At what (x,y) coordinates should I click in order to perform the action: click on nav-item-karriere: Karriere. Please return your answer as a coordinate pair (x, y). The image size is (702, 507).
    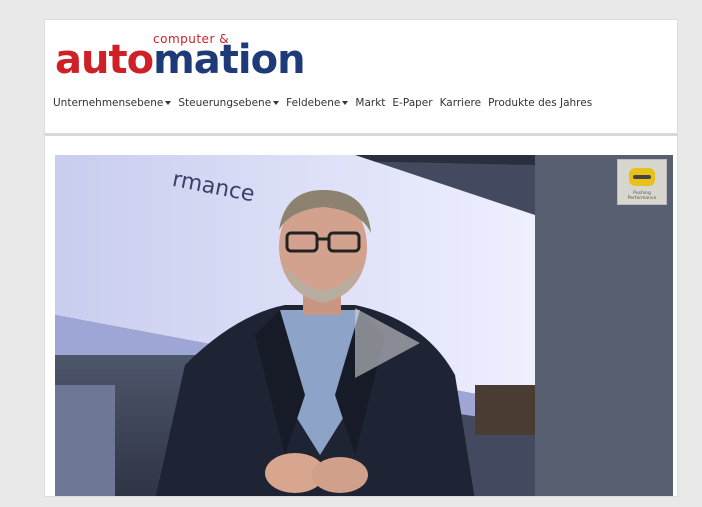
    Looking at the image, I should click on (461, 103).